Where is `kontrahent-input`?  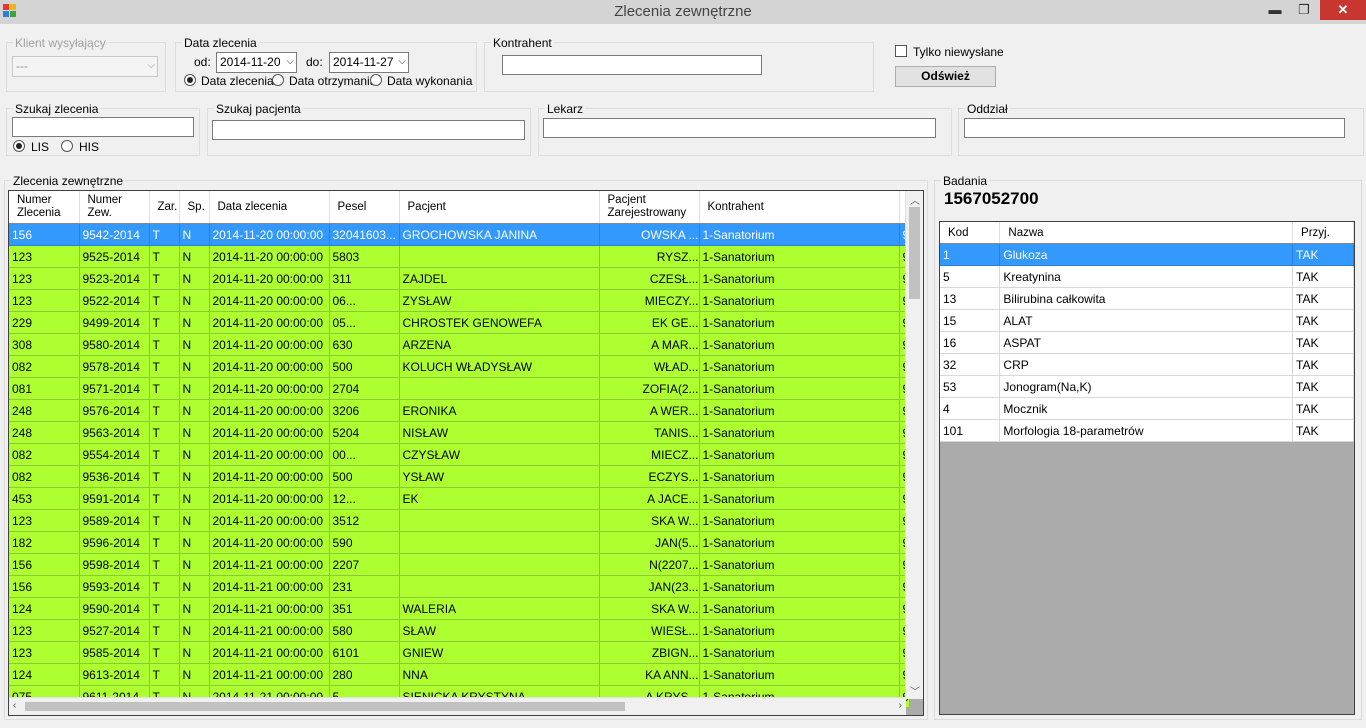 kontrahent-input is located at coordinates (632, 65).